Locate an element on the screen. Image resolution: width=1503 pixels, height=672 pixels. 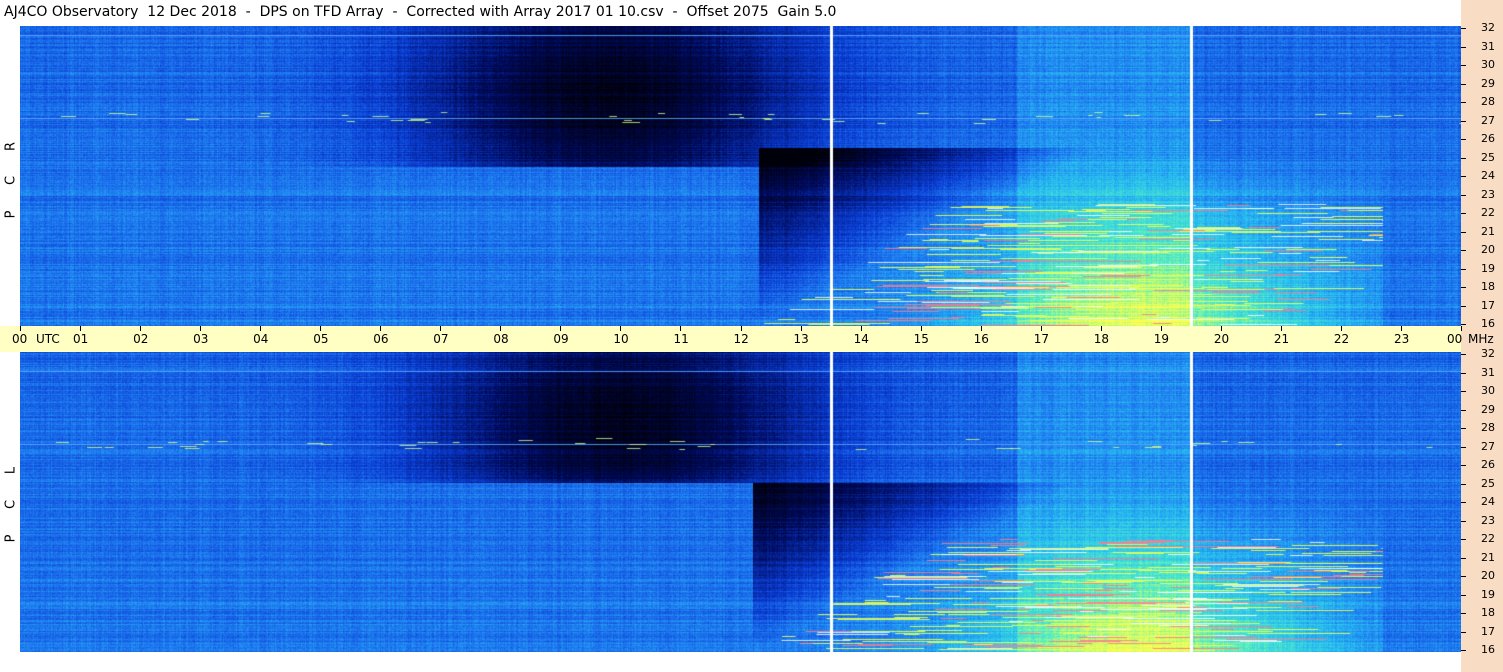
utc-label: UTC is located at coordinates (48, 339).